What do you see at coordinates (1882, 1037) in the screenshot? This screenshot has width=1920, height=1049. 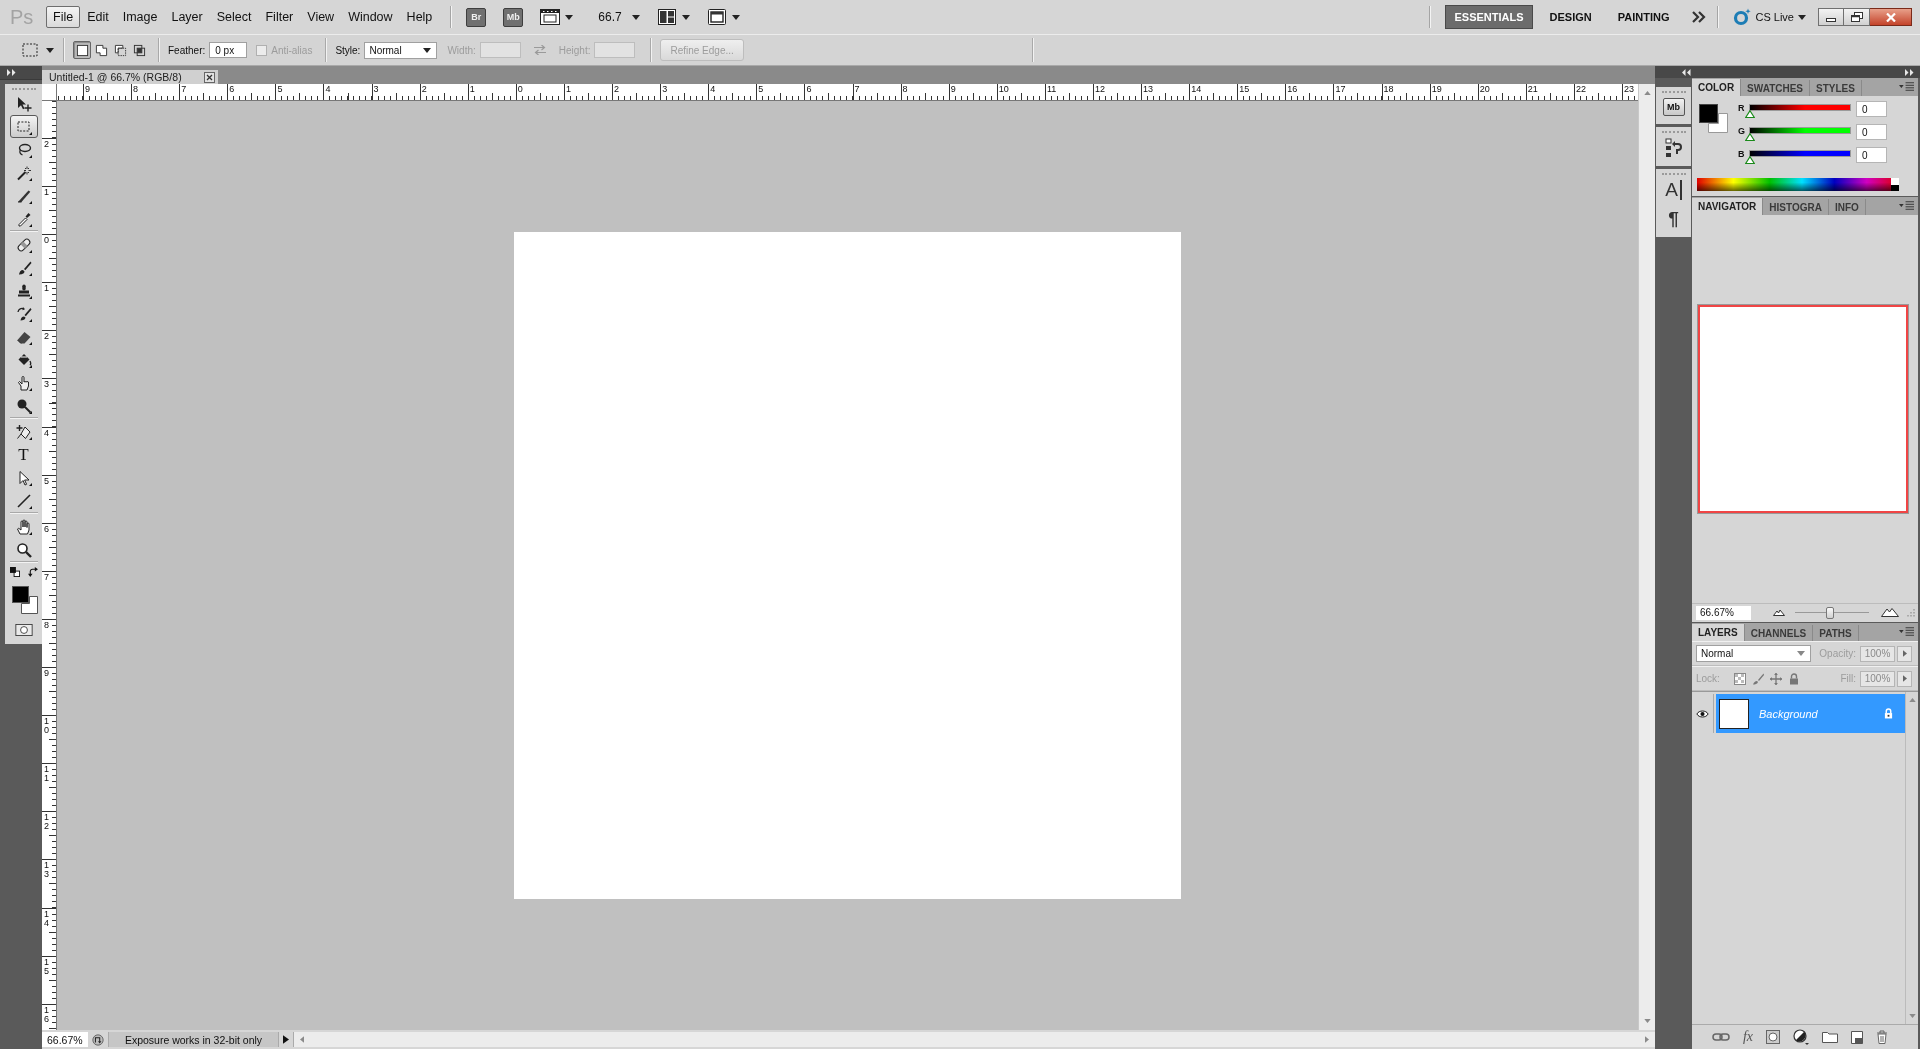 I see `trash-icon` at bounding box center [1882, 1037].